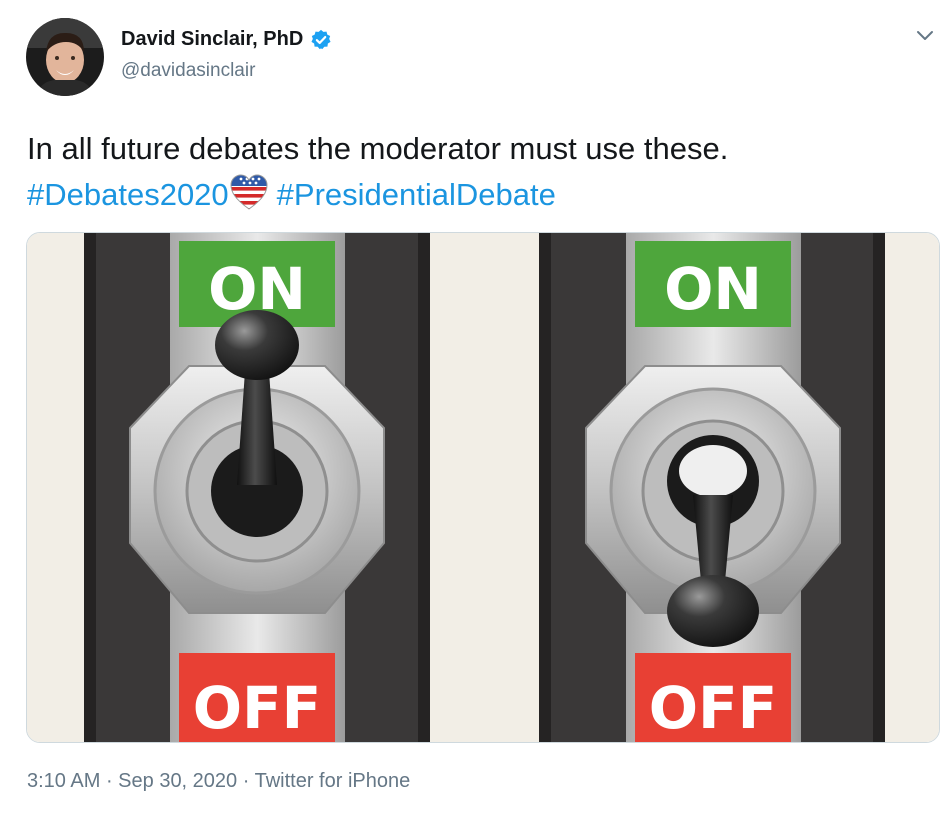 The width and height of the screenshot is (940, 816). I want to click on tweet-time: 3:10 AM, so click(63, 781).